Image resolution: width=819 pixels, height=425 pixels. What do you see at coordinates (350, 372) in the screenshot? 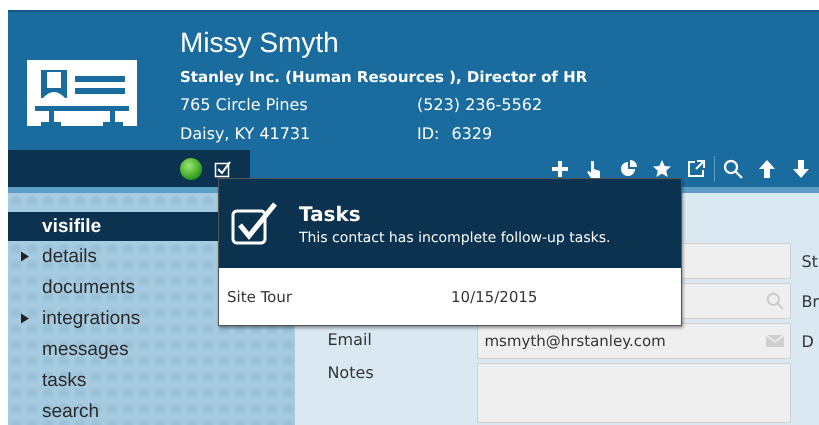
I see `field-label: Notes` at bounding box center [350, 372].